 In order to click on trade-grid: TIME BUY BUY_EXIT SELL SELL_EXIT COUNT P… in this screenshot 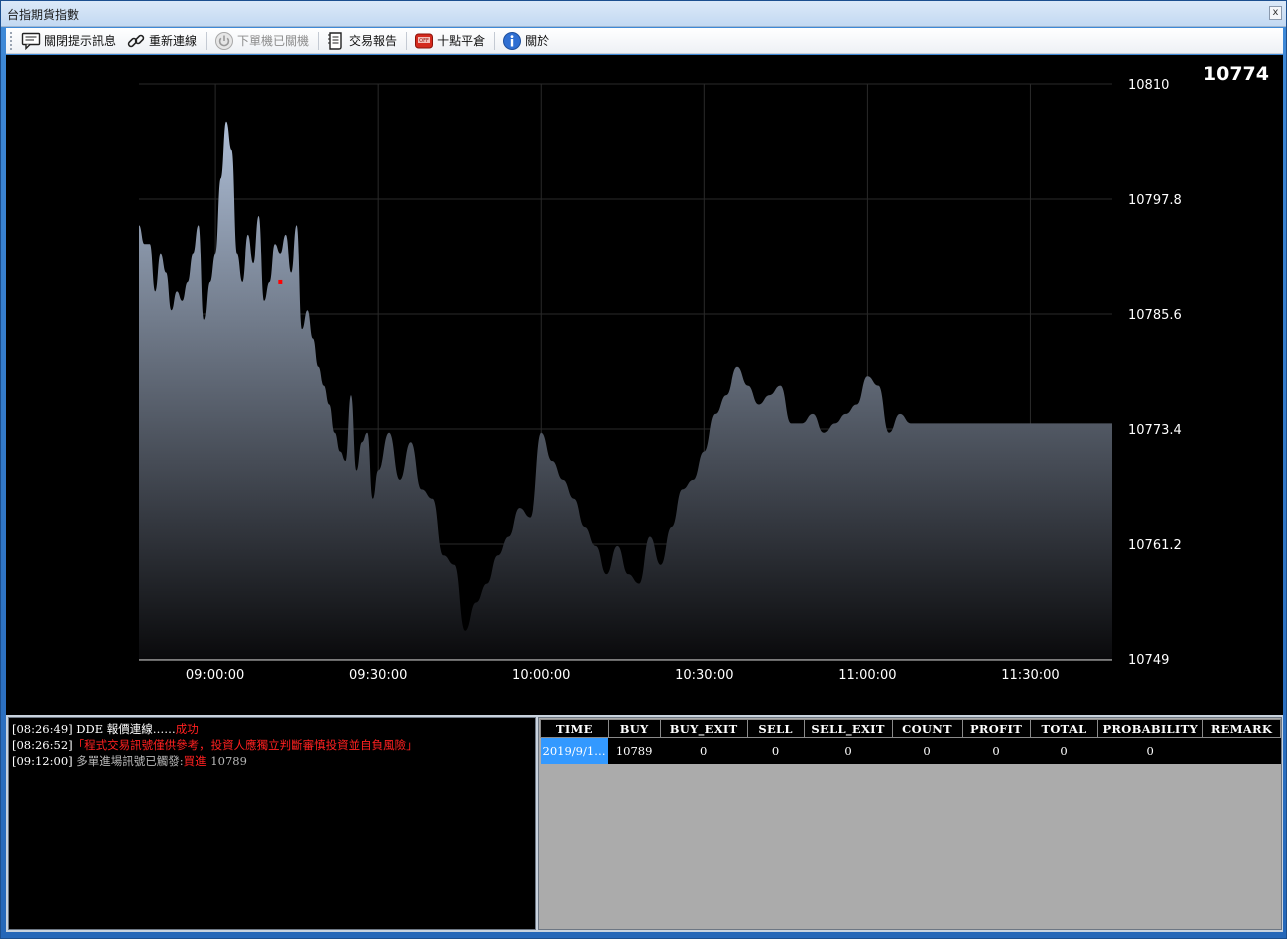, I will do `click(910, 823)`.